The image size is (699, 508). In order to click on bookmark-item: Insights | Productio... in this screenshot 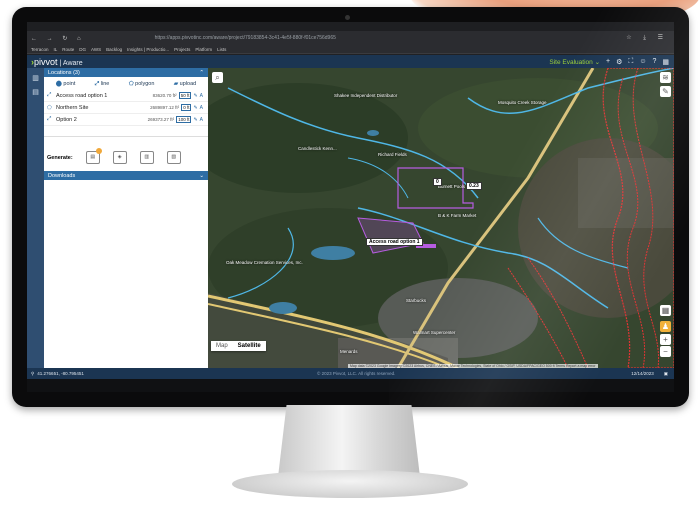, I will do `click(148, 49)`.